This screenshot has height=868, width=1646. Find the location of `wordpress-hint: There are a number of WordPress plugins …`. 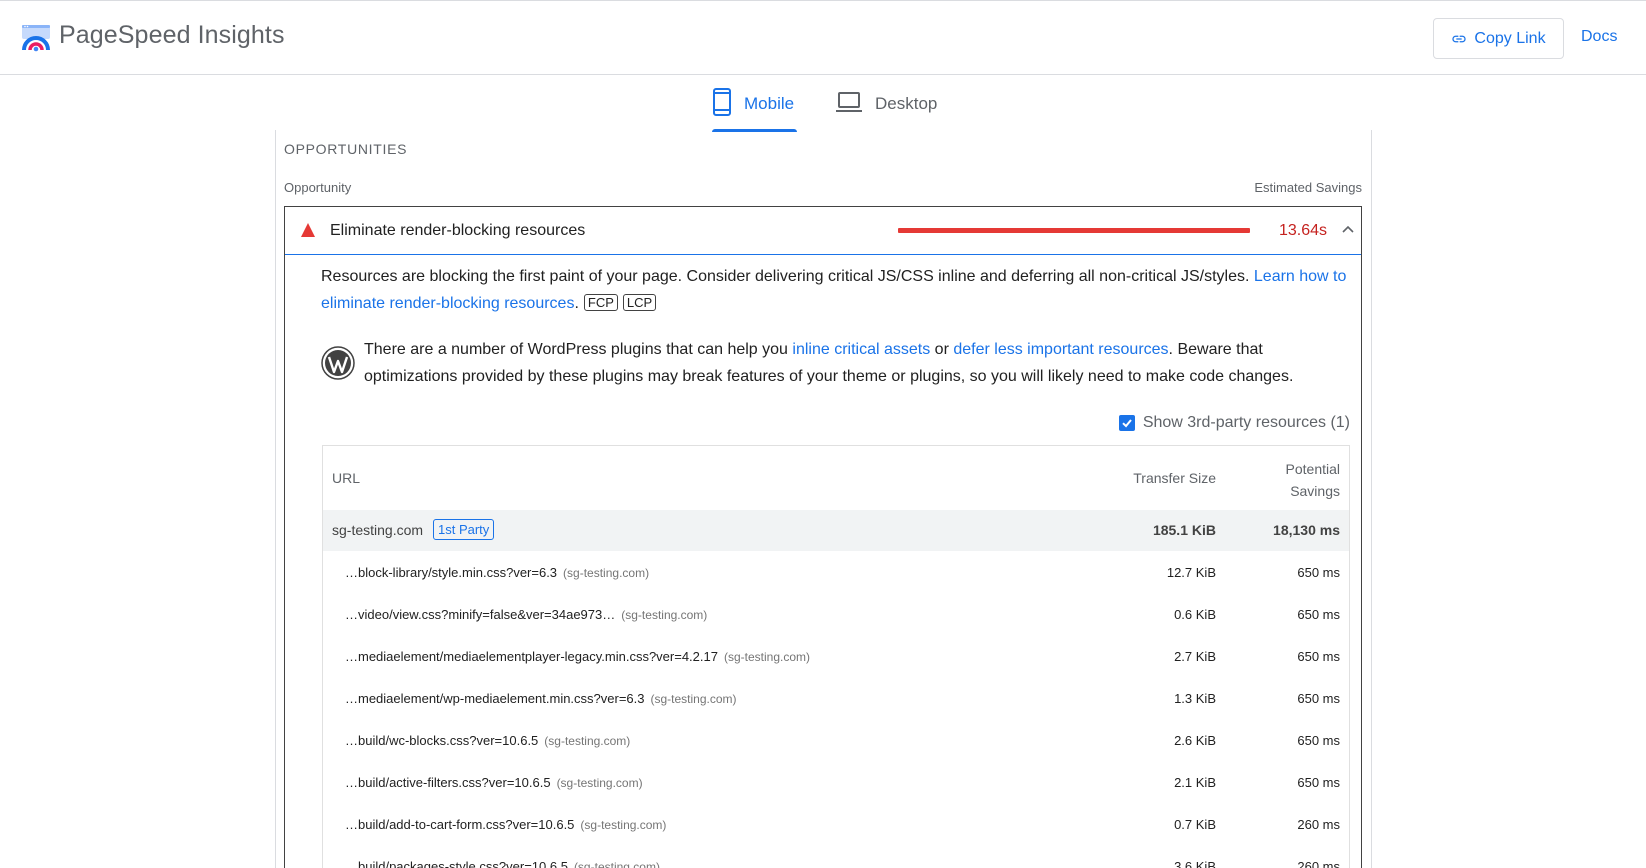

wordpress-hint: There are a number of WordPress plugins … is located at coordinates (859, 363).